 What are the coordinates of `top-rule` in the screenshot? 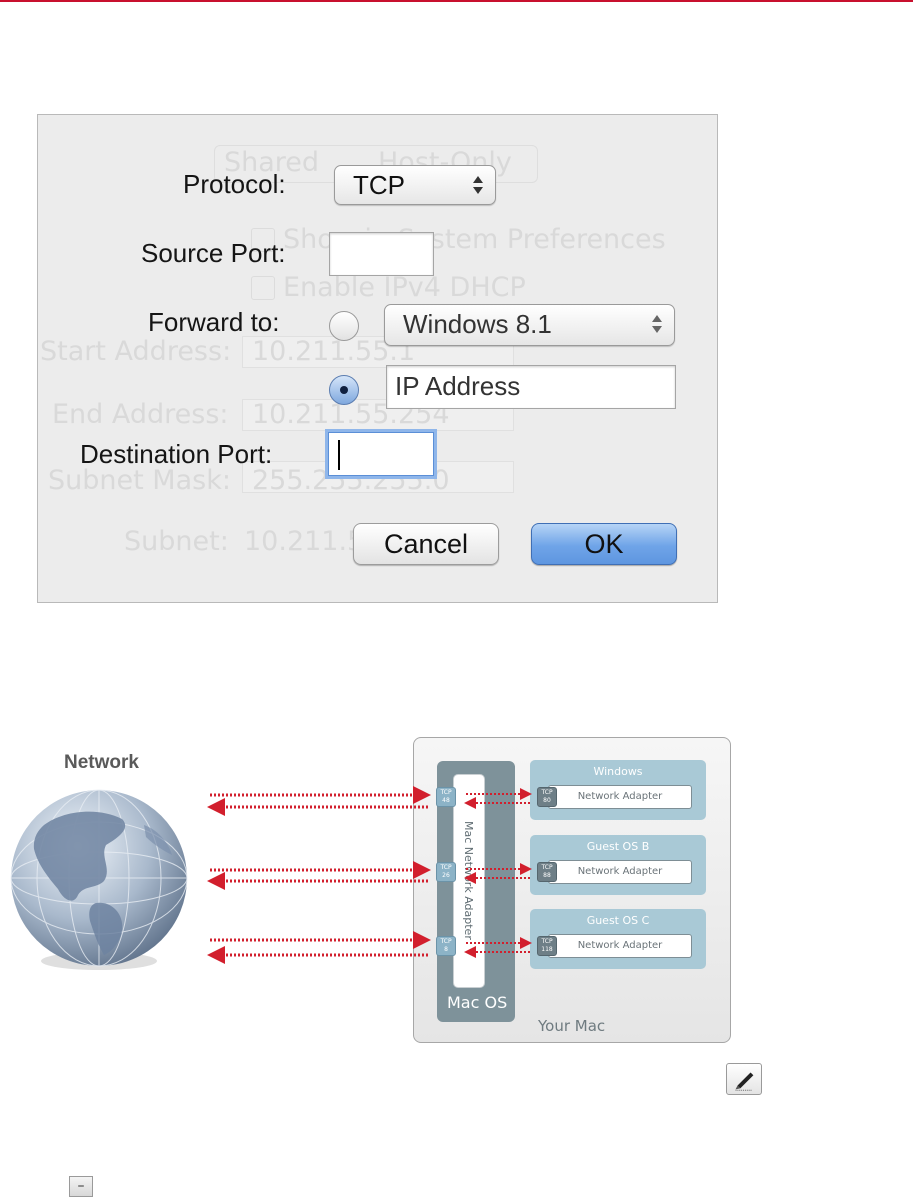 It's located at (456, 1).